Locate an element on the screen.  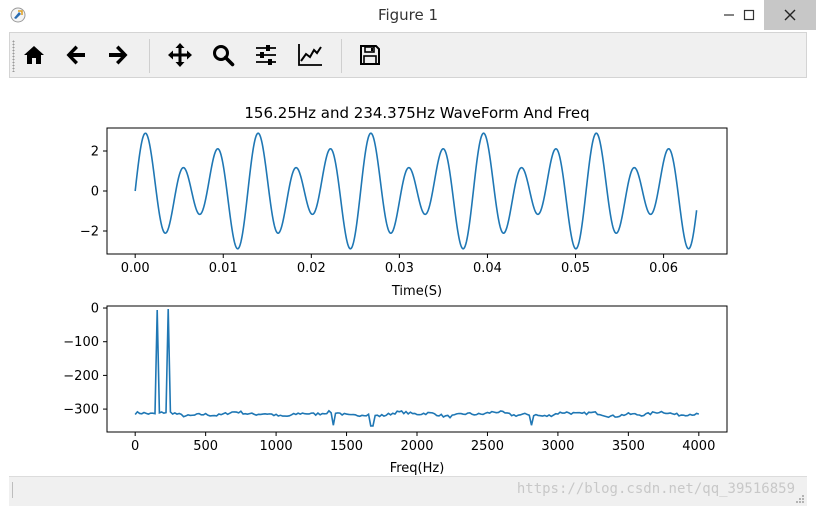
window-title: Figure 1 is located at coordinates (408, 15).